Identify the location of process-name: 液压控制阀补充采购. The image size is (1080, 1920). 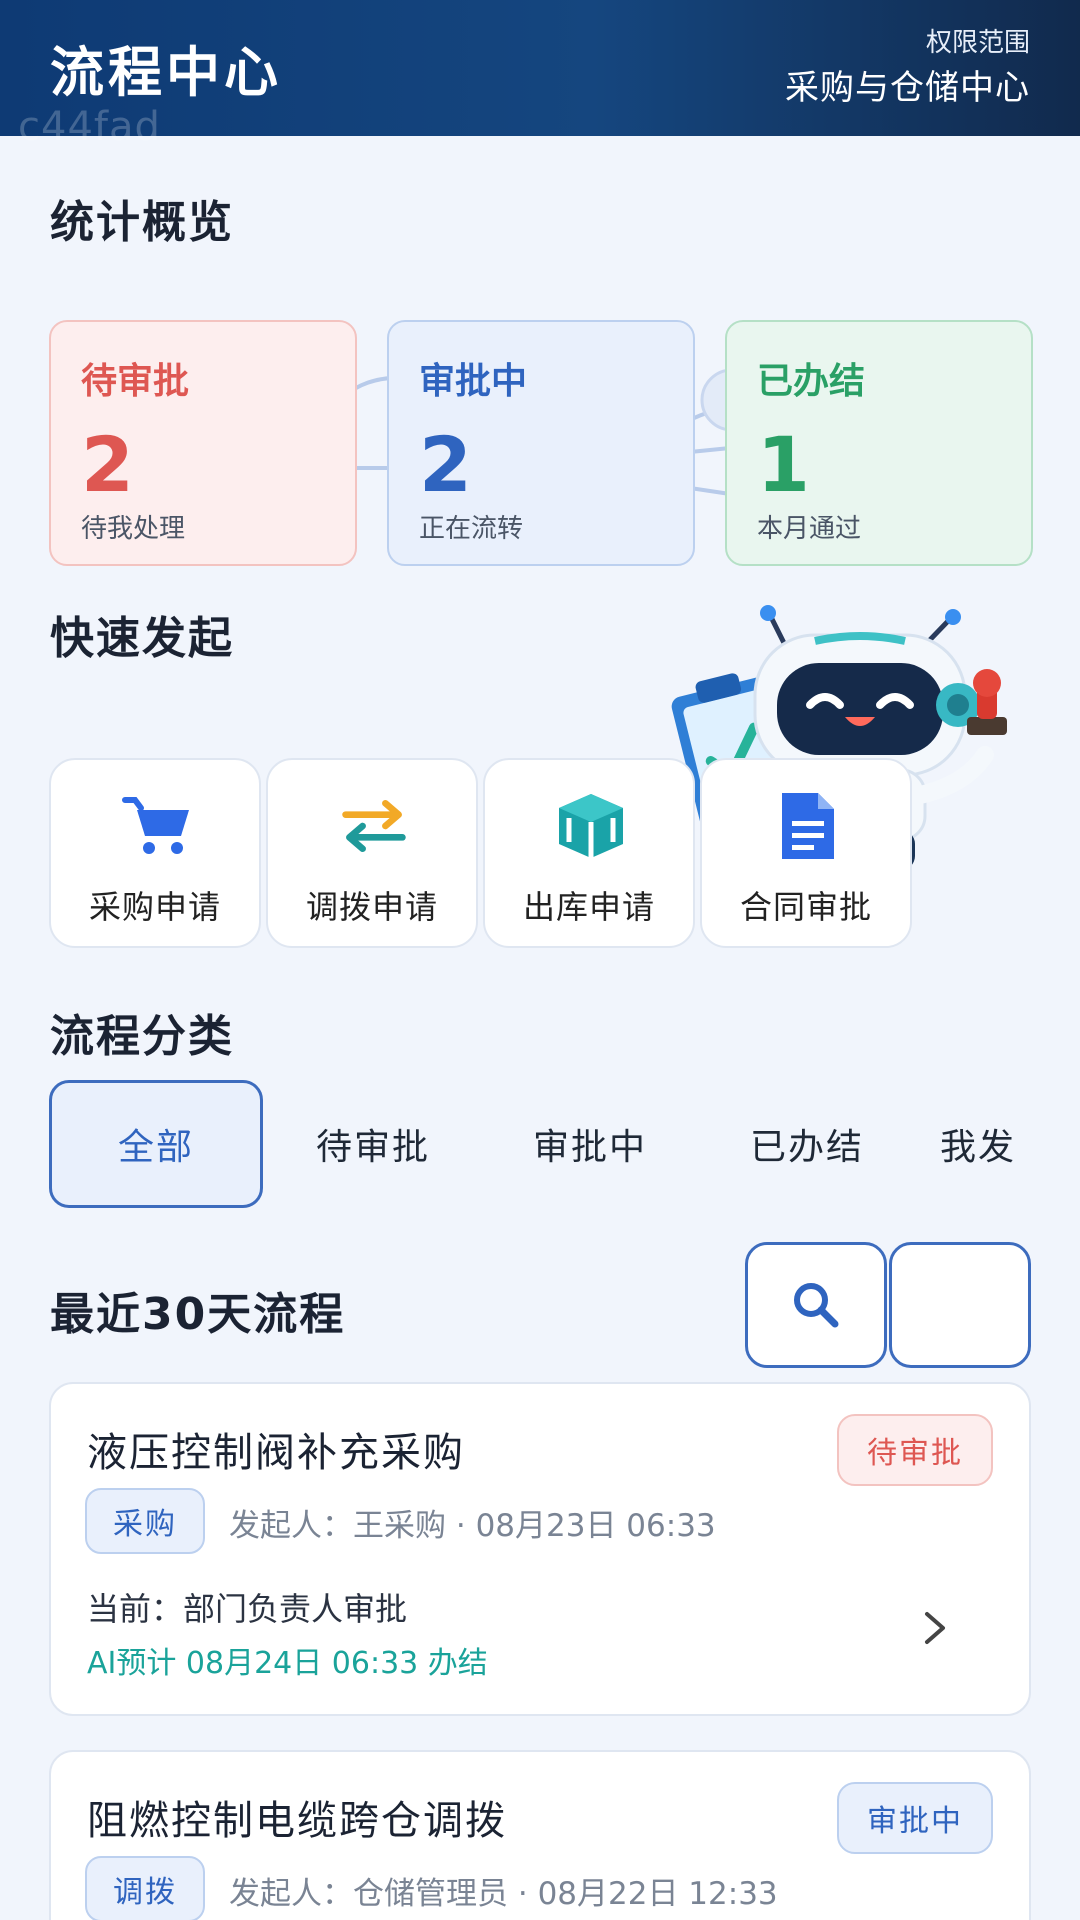
(276, 1453).